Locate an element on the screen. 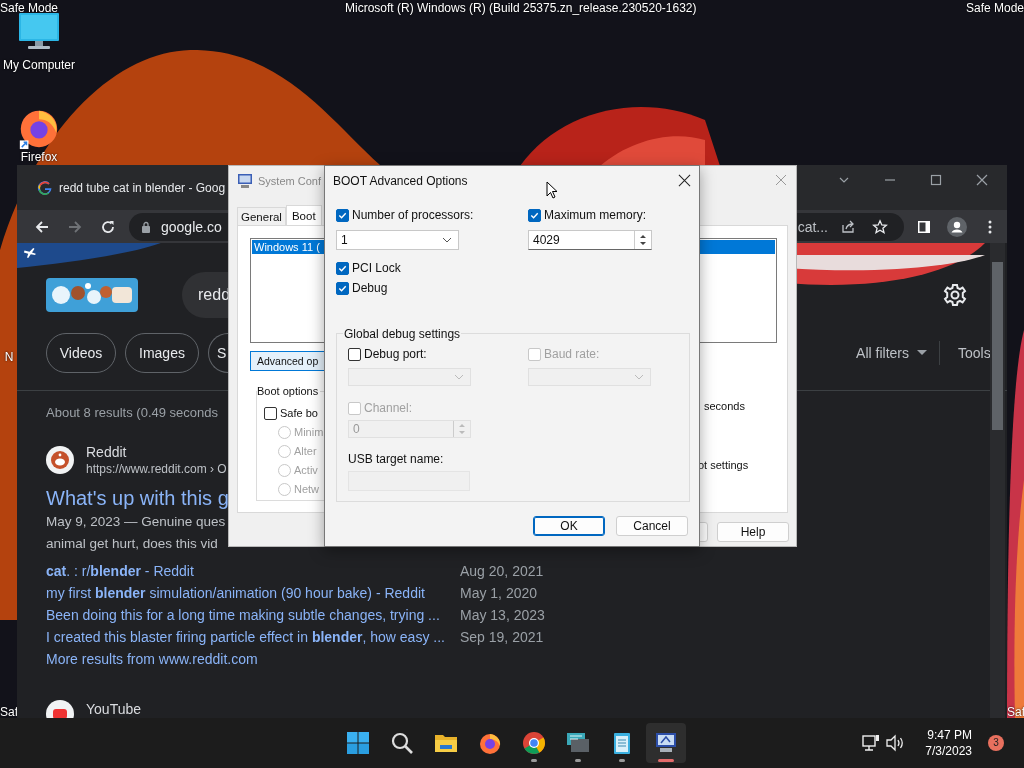 Image resolution: width=1024 pixels, height=768 pixels. share-icon is located at coordinates (848, 226).